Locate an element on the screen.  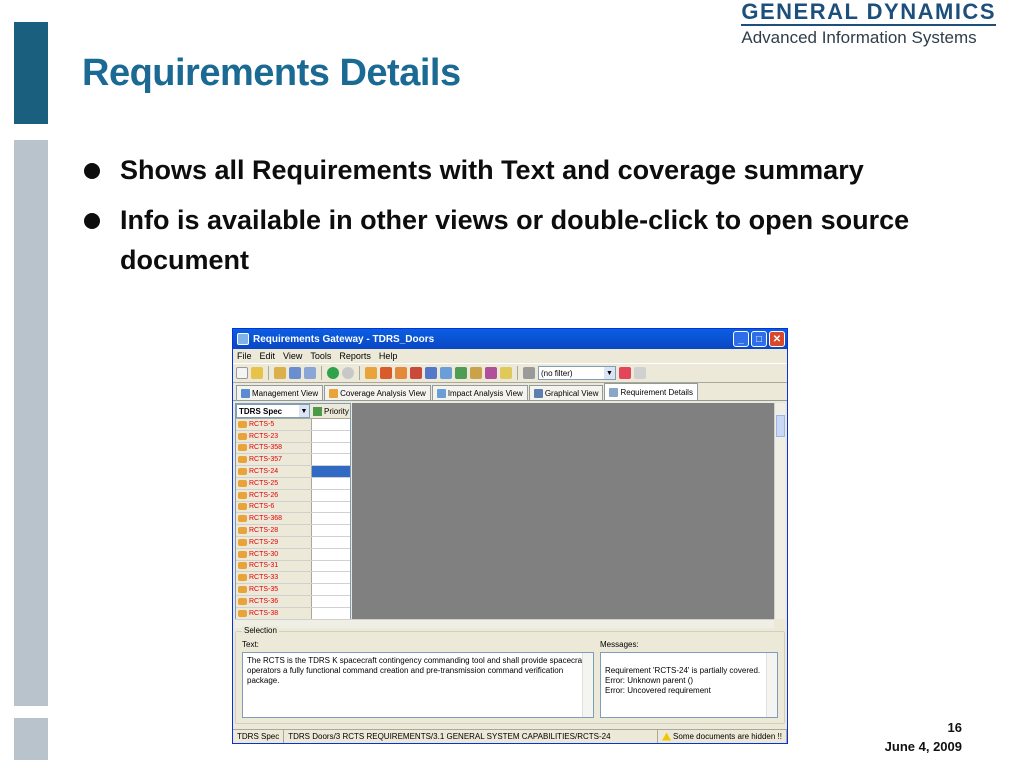
table-row: RCTS-358 is located at coordinates (293, 448).